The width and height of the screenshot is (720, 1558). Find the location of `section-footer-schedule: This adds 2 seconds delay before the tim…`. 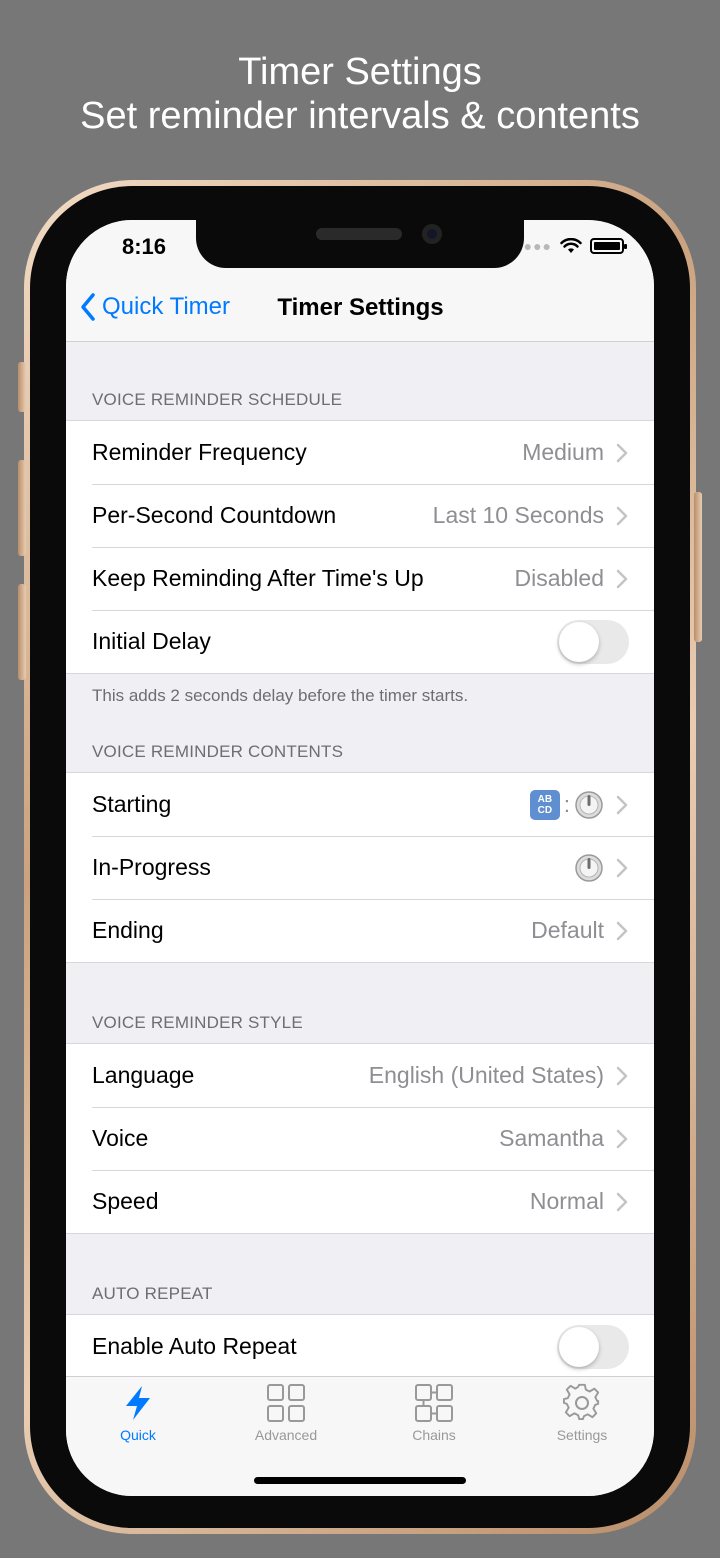

section-footer-schedule: This adds 2 seconds delay before the tim… is located at coordinates (280, 695).